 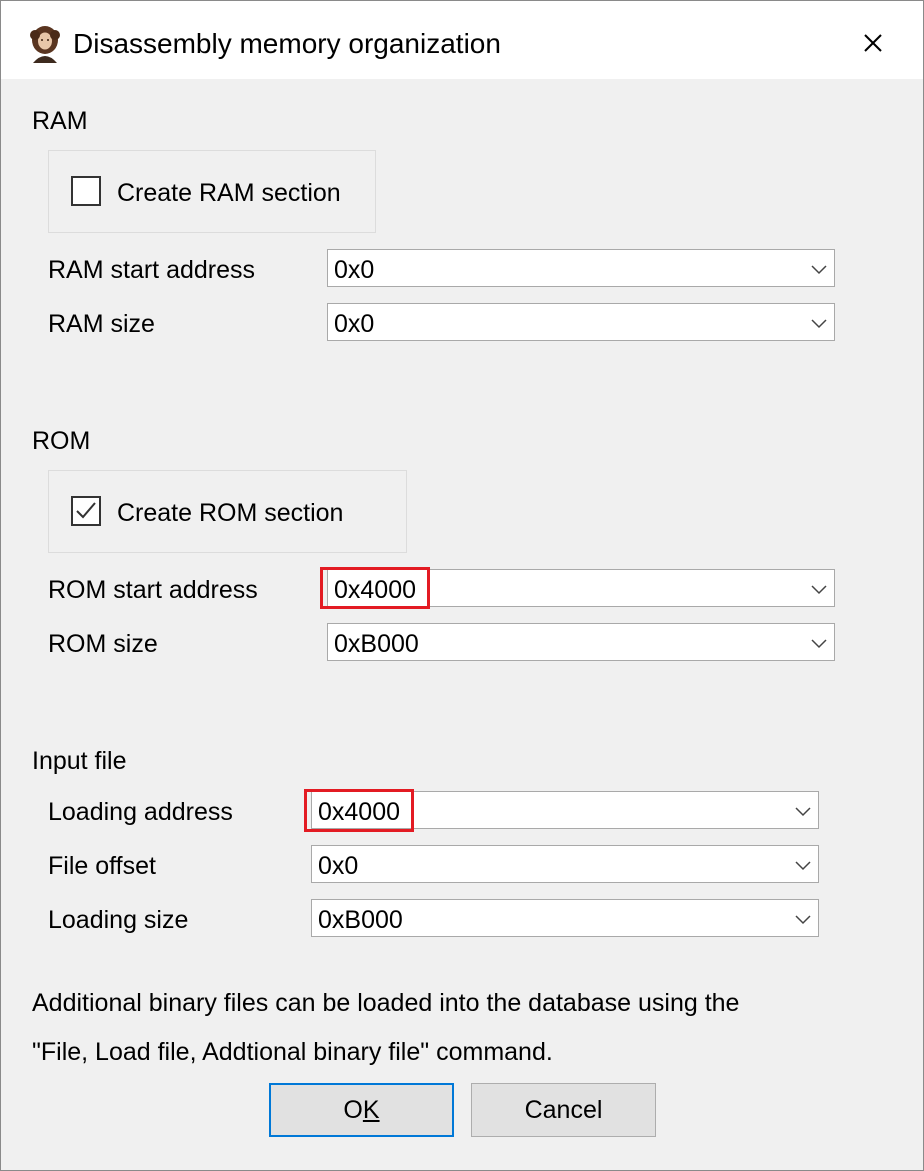 I want to click on loading-address-combo: 0x4000, so click(x=565, y=810).